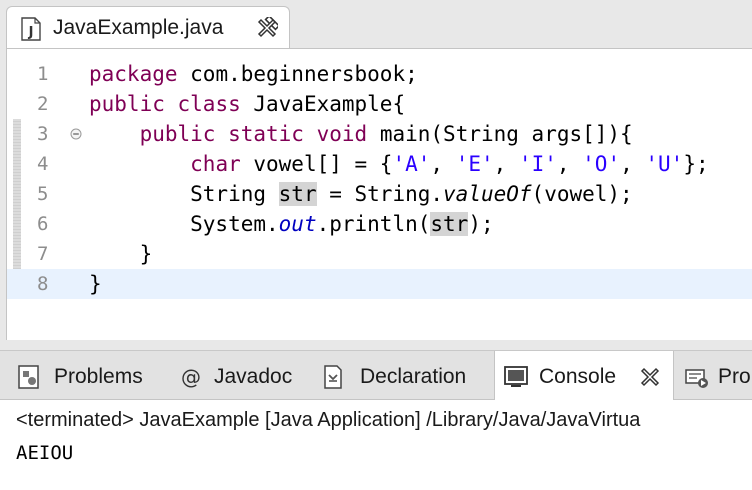 The height and width of the screenshot is (490, 752). Describe the element at coordinates (413, 376) in the screenshot. I see `tab-label: Declaration` at that location.